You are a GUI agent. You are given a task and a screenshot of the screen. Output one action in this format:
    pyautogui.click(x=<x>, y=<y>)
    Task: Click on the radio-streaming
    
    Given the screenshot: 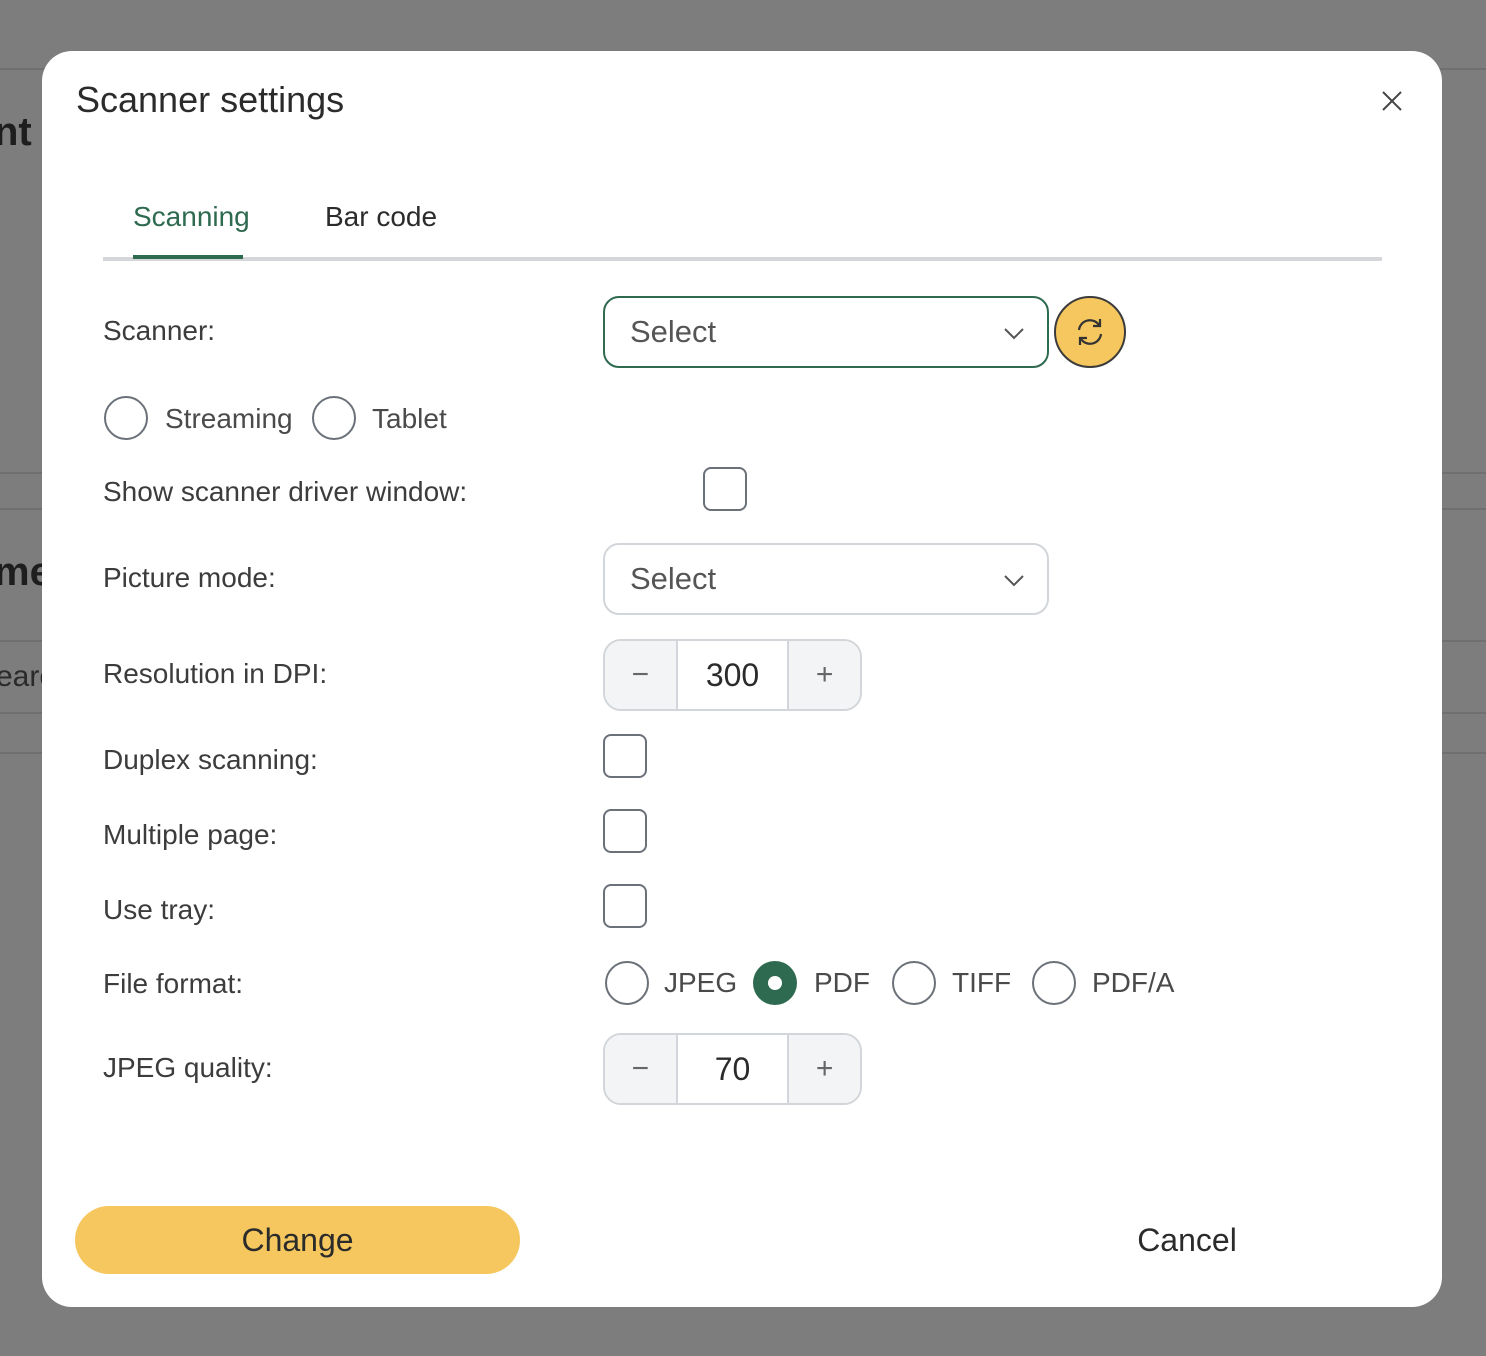 What is the action you would take?
    pyautogui.click(x=126, y=418)
    